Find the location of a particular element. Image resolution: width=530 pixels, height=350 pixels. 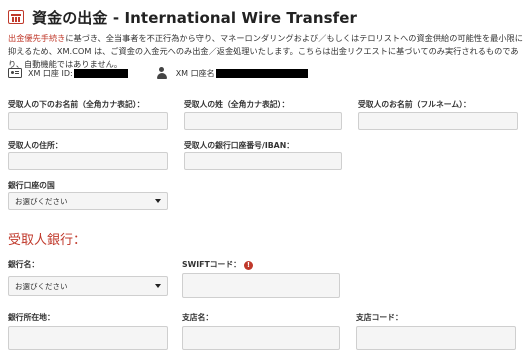

notice-highlight: 出金優先手続き is located at coordinates (37, 38).